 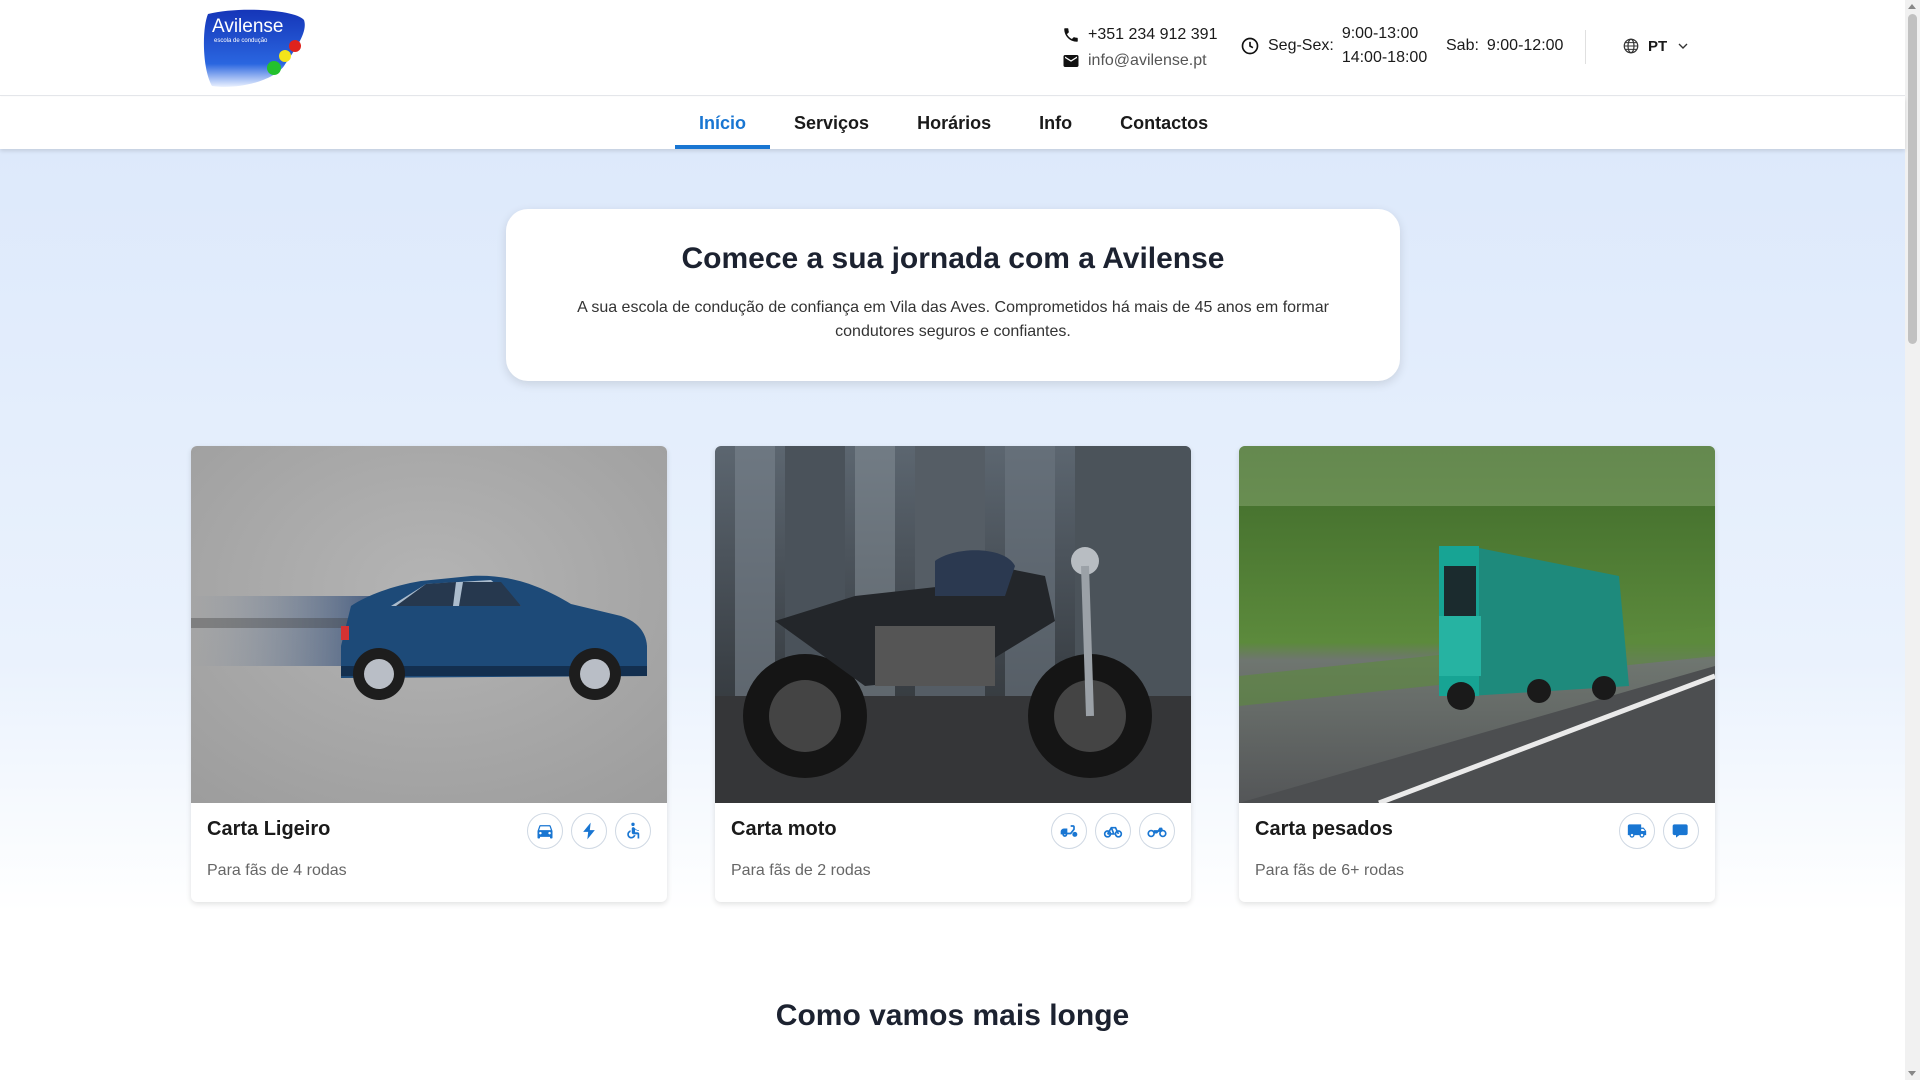 I want to click on electric-bolt-icon, so click(x=589, y=831).